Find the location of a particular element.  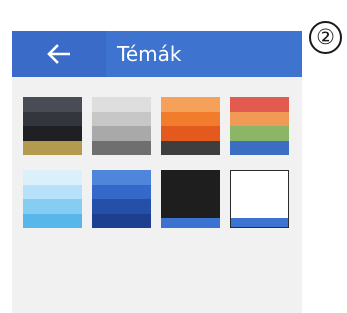

theme-swatch-white is located at coordinates (259, 199).